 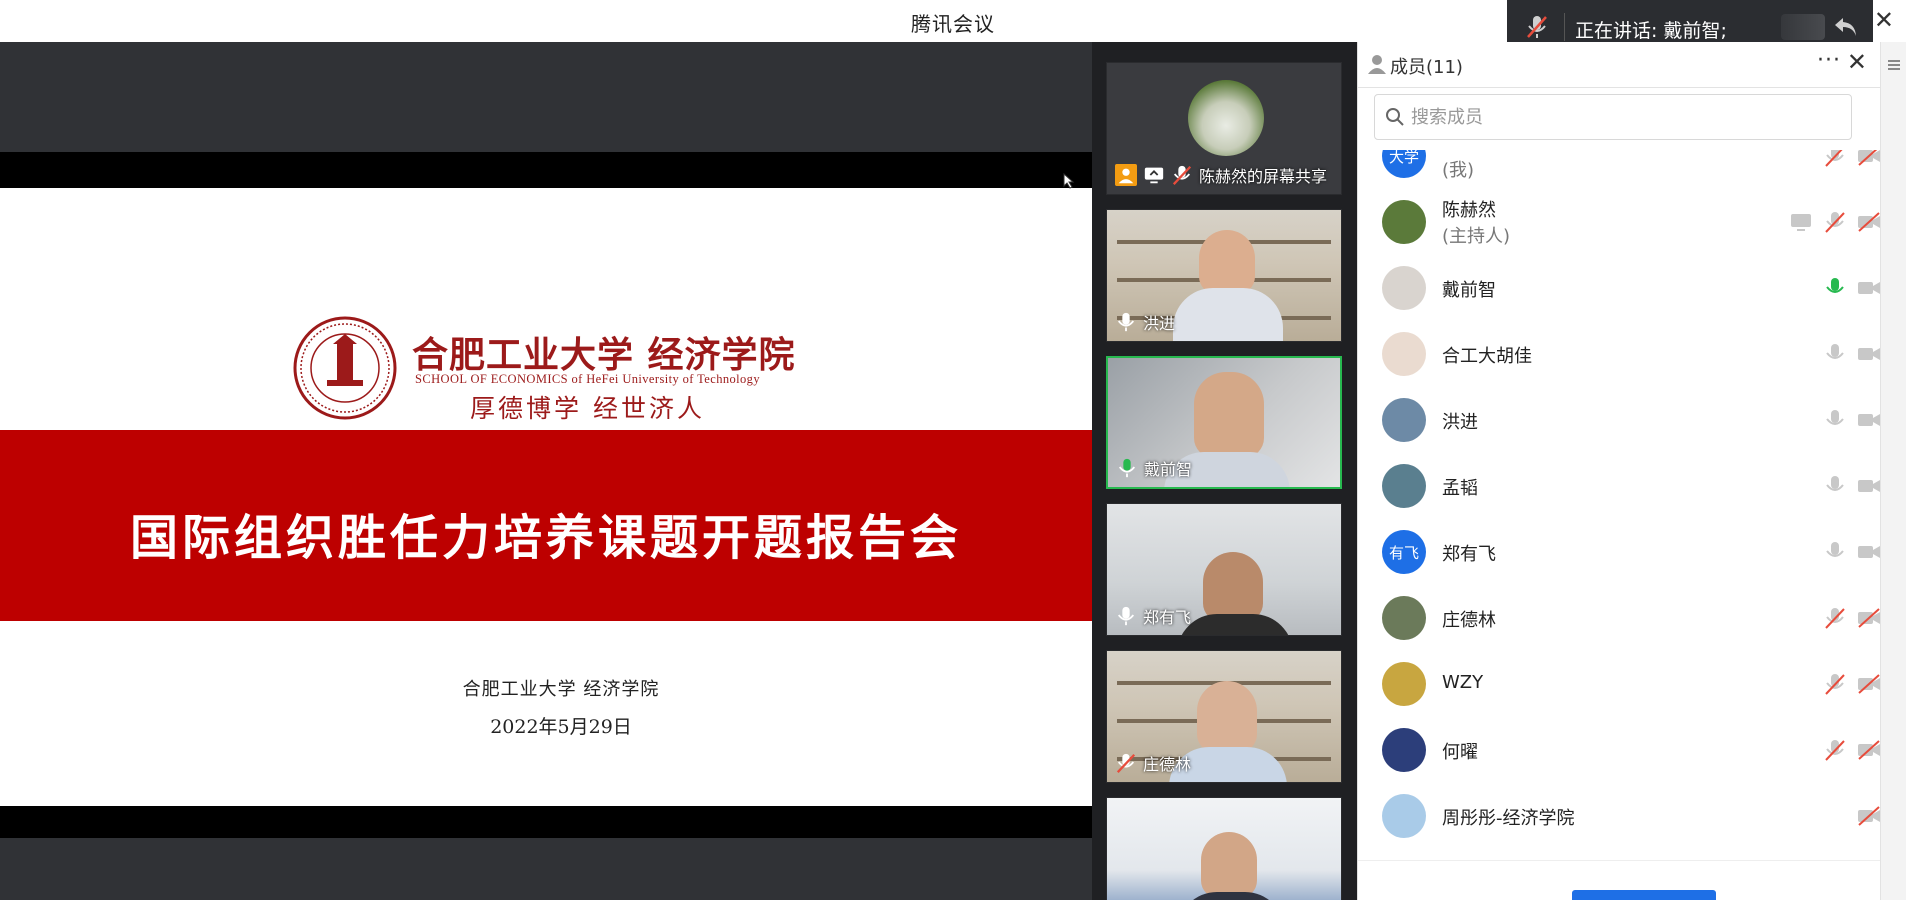 I want to click on more-options-button: ···, so click(x=1829, y=60).